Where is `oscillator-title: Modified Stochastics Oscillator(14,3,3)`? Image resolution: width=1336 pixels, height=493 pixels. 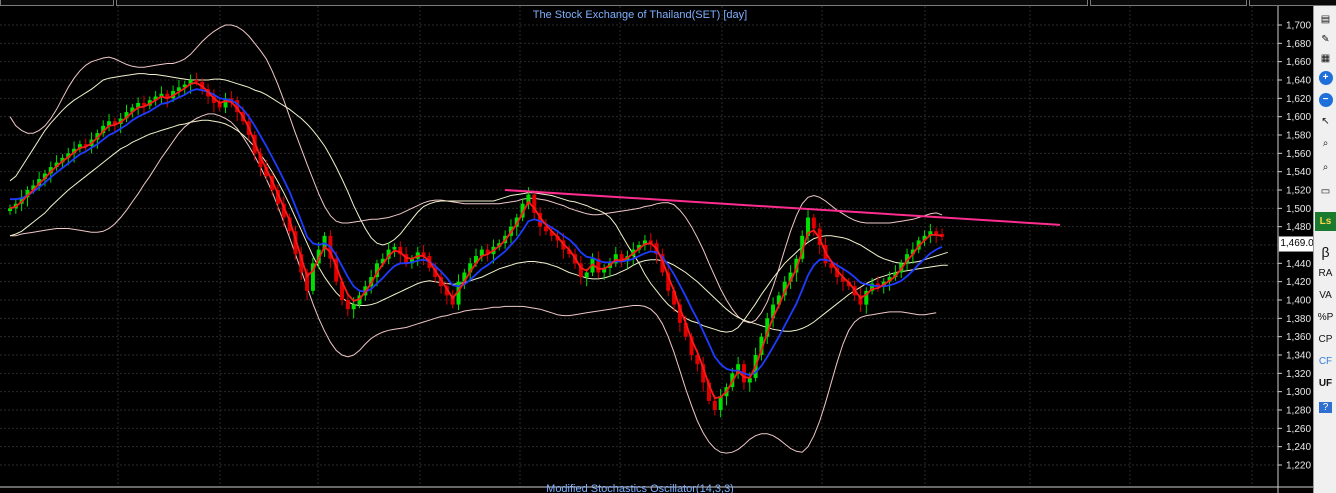 oscillator-title: Modified Stochastics Oscillator(14,3,3) is located at coordinates (640, 488).